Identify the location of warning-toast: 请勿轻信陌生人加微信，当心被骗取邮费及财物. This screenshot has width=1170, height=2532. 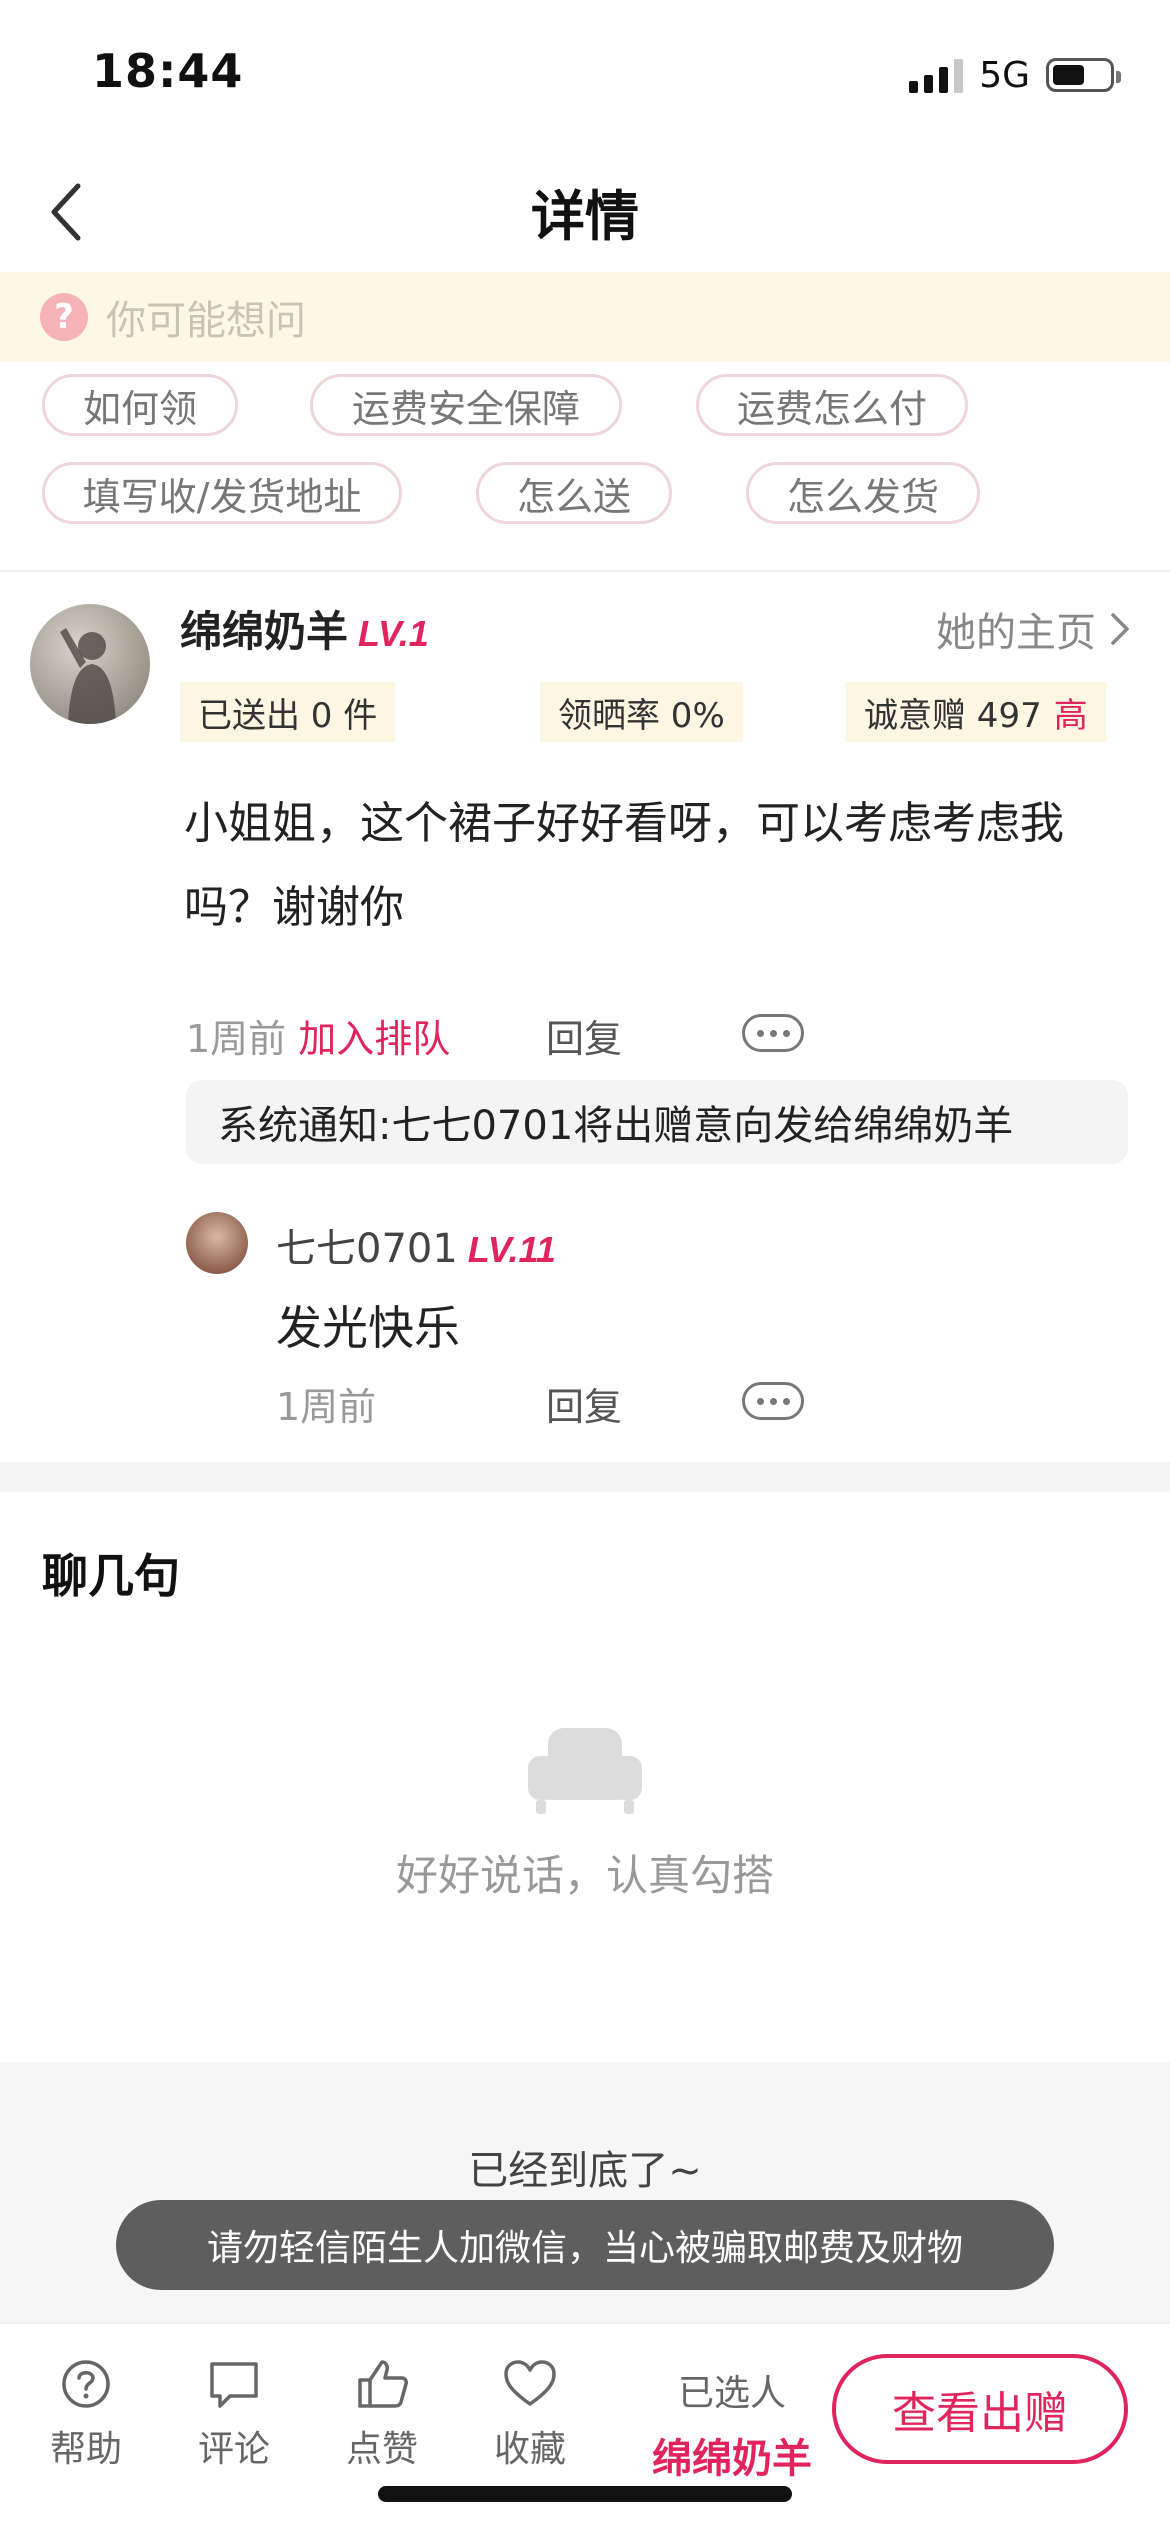
(585, 2245).